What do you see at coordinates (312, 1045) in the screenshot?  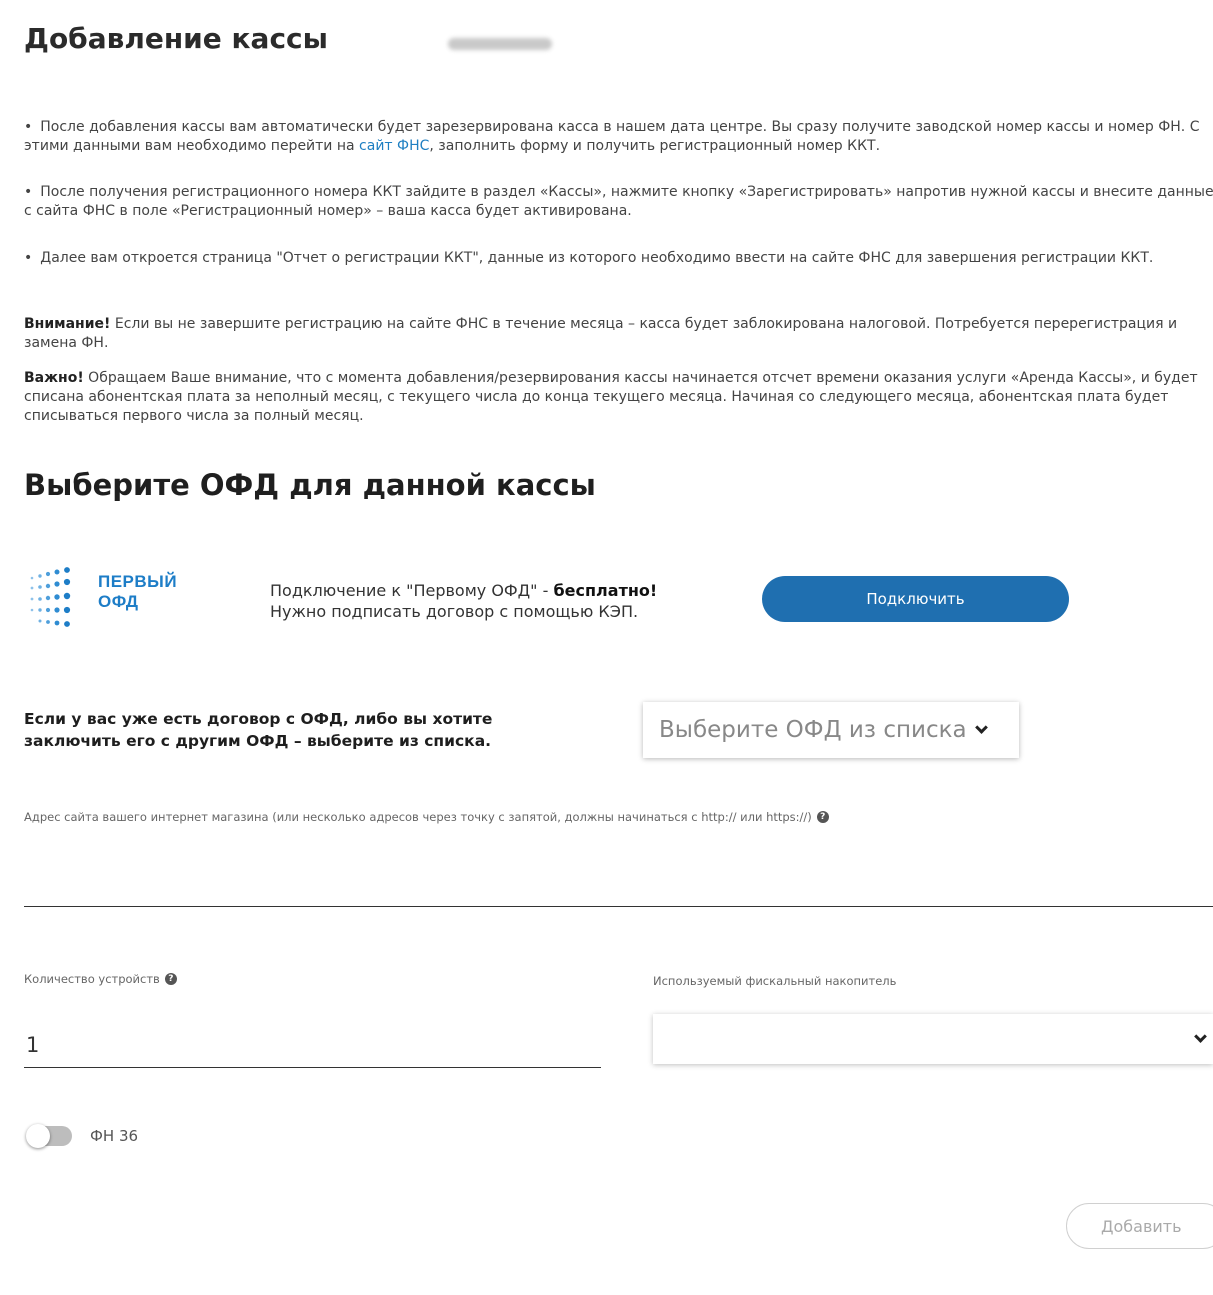 I see `devices-input` at bounding box center [312, 1045].